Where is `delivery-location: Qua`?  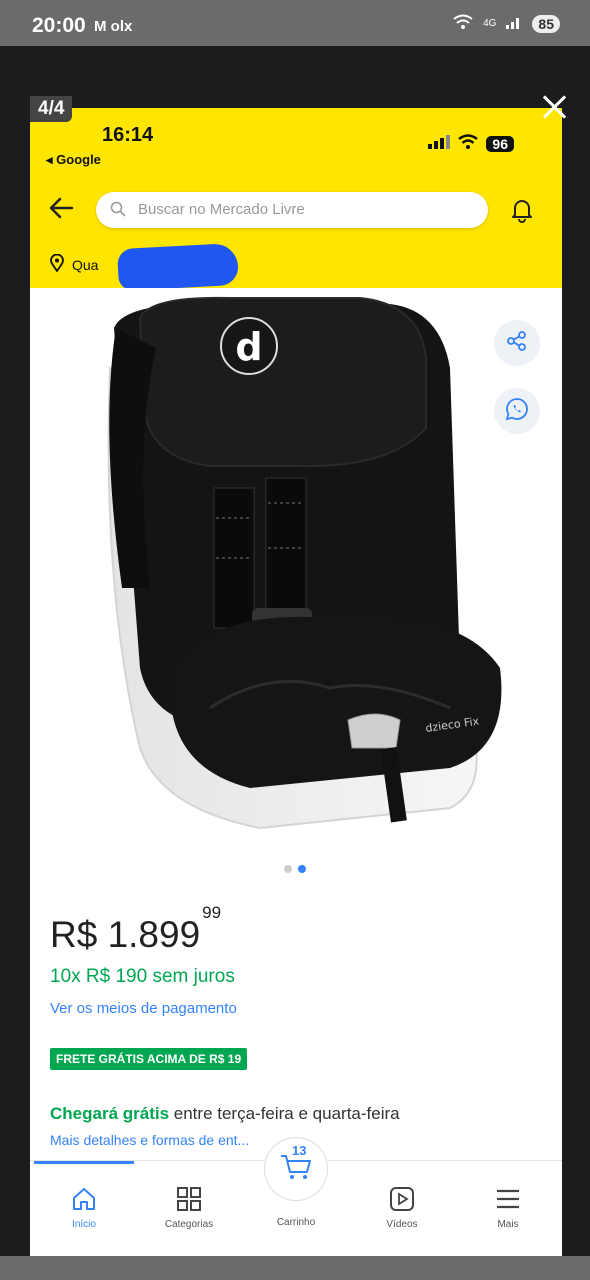 delivery-location: Qua is located at coordinates (74, 264).